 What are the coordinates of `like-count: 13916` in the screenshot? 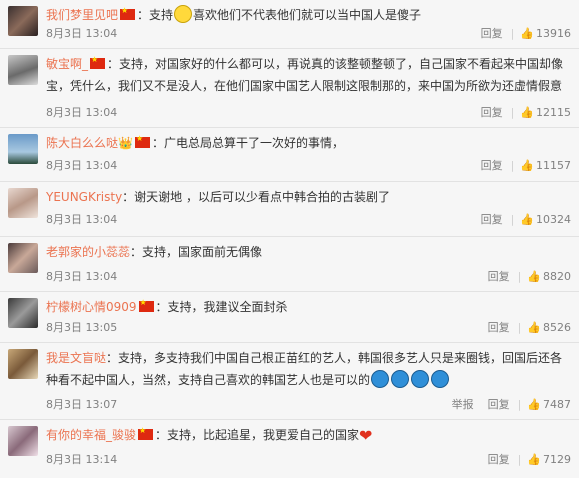 It's located at (553, 33).